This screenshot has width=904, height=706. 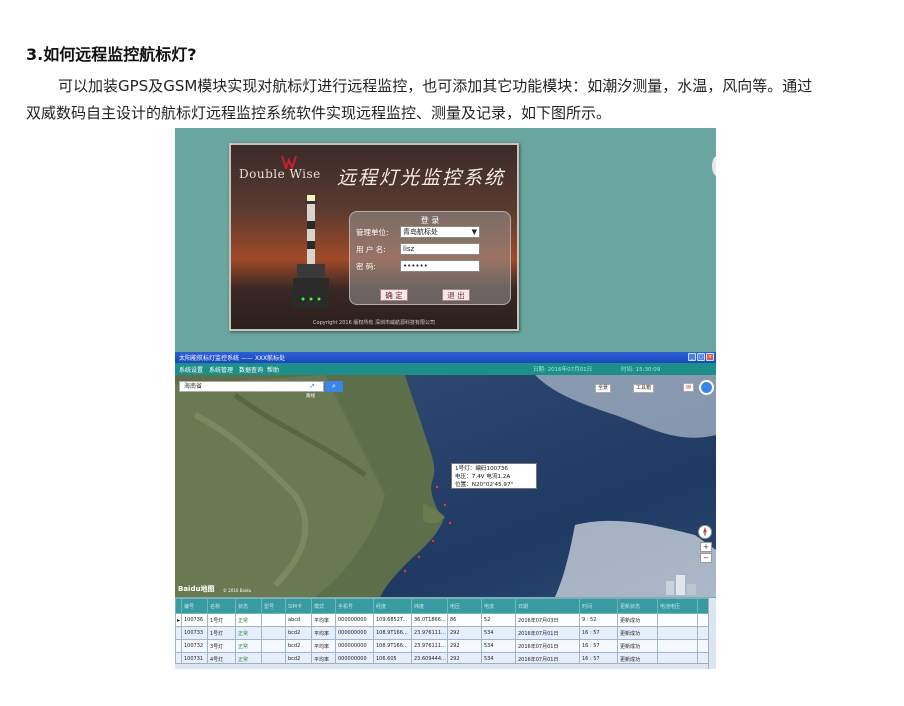 I want to click on mail-icon: ✉, so click(x=688, y=387).